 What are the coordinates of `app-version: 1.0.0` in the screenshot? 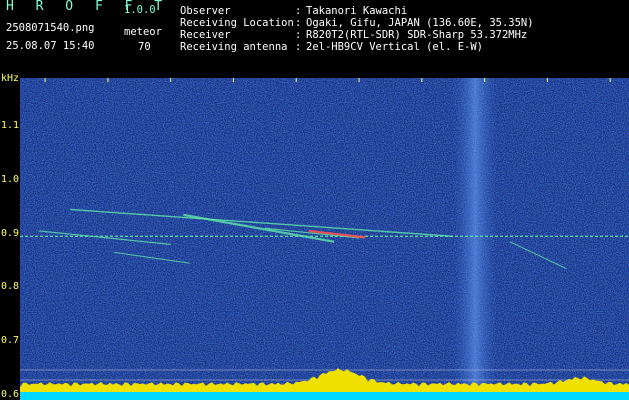 It's located at (140, 10).